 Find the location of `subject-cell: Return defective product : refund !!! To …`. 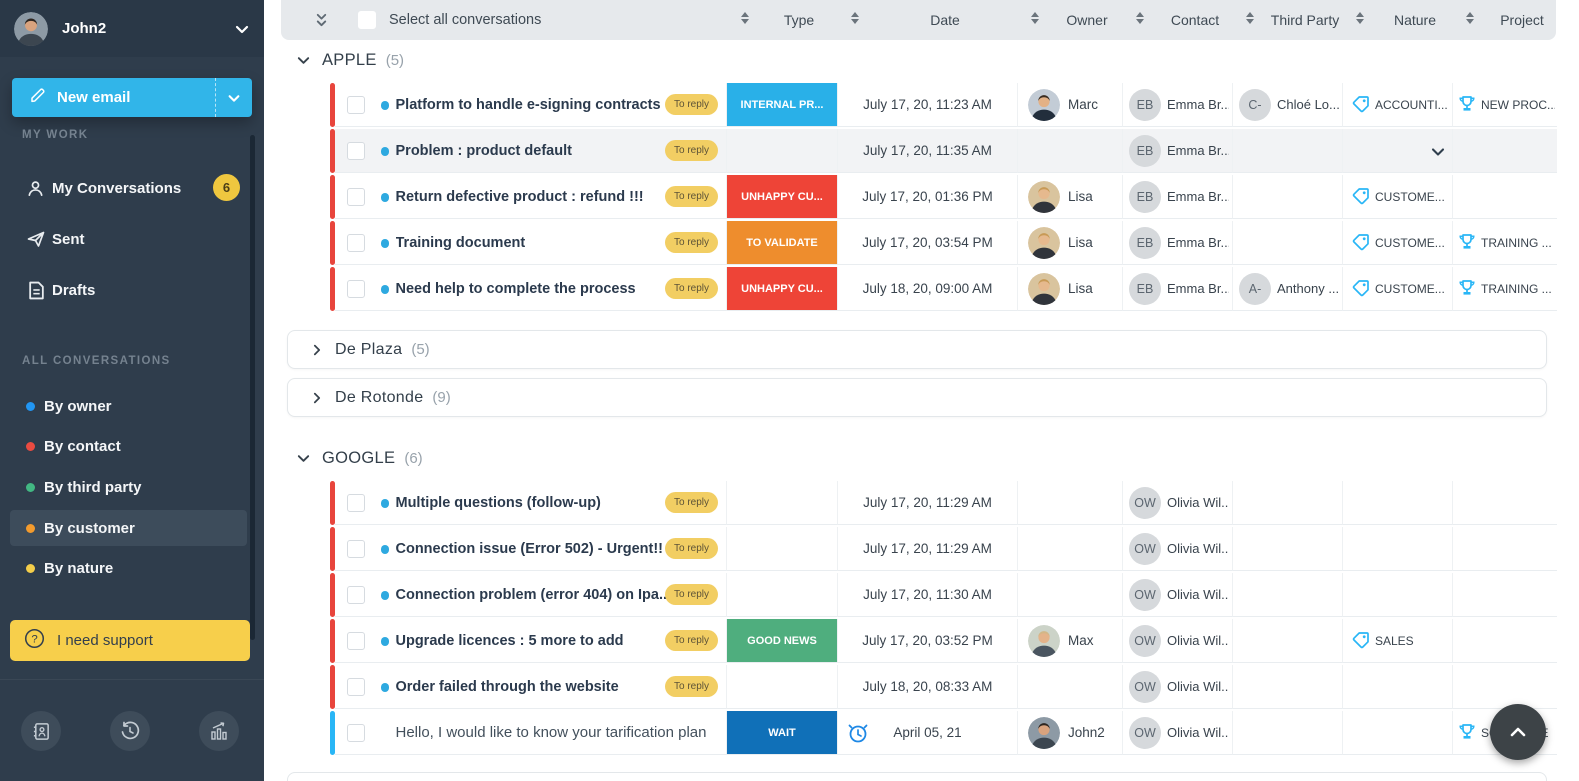

subject-cell: Return defective product : refund !!! To … is located at coordinates (530, 197).